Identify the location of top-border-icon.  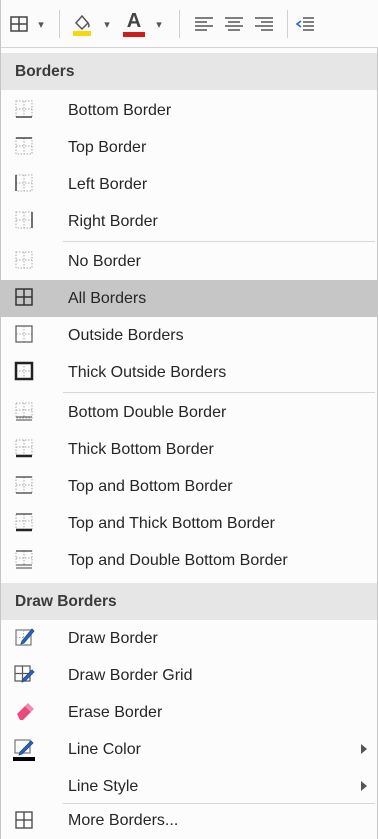
(25, 147).